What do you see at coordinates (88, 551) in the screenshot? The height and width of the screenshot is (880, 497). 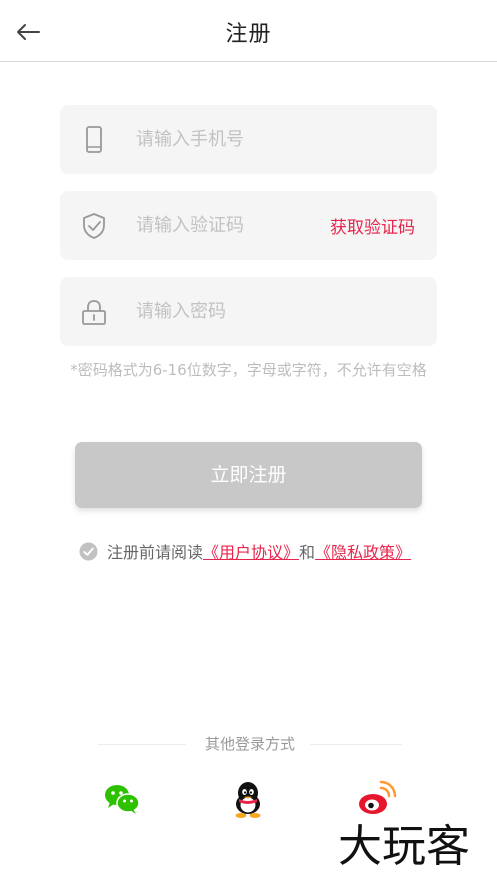 I see `check-circle-icon` at bounding box center [88, 551].